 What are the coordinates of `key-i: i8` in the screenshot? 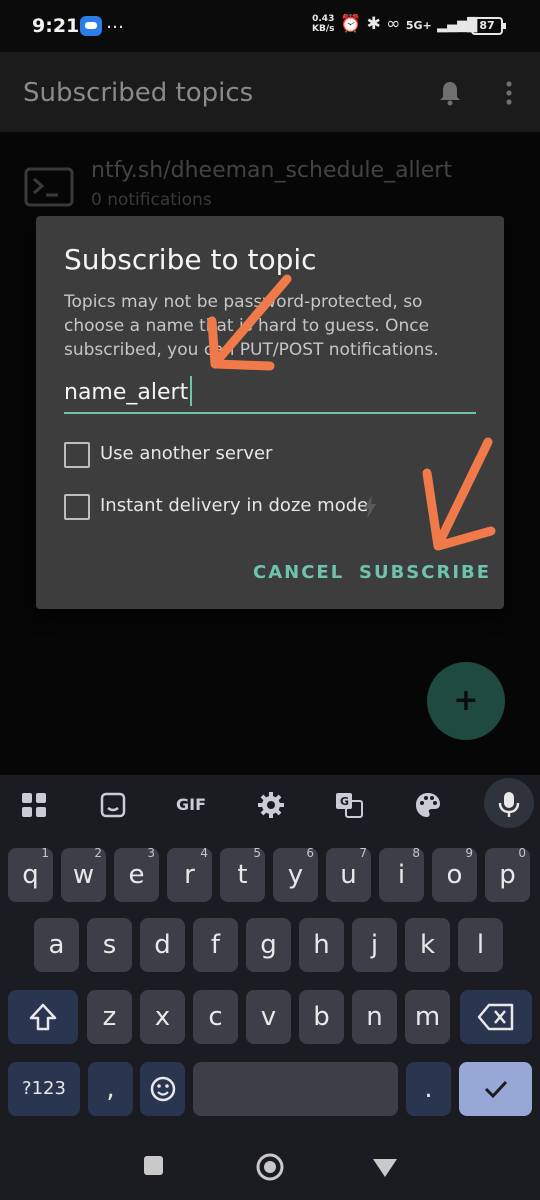 It's located at (401, 874).